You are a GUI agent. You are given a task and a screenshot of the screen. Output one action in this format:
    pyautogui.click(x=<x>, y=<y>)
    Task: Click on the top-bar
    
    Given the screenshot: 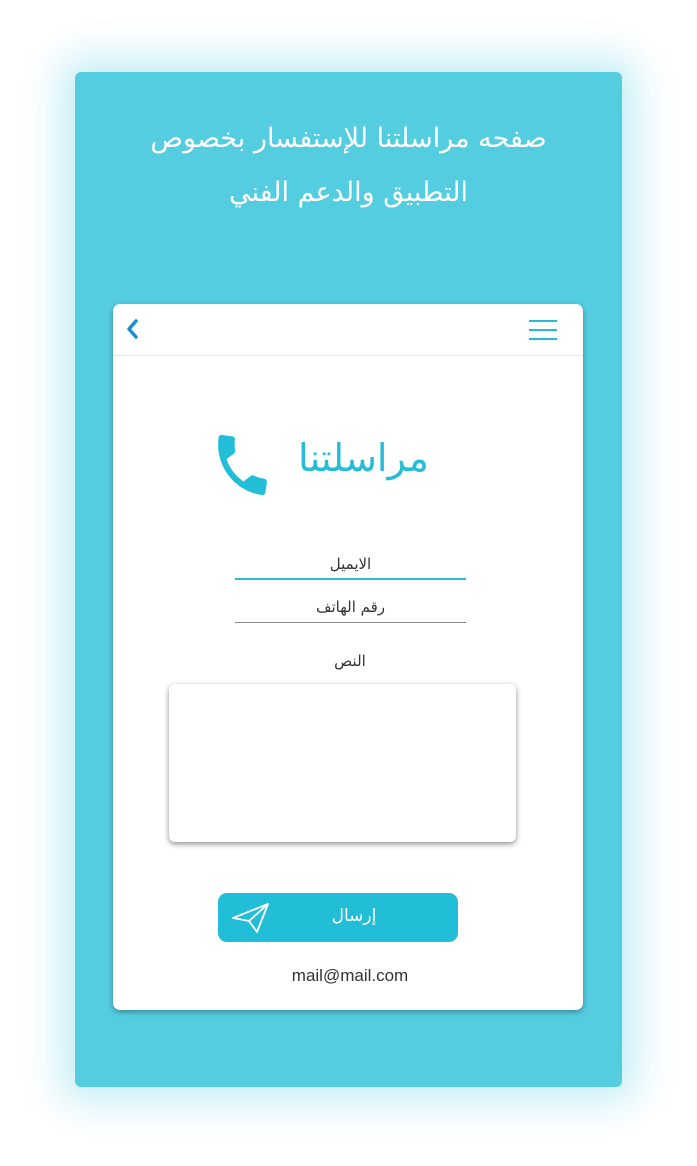 What is the action you would take?
    pyautogui.click(x=348, y=330)
    